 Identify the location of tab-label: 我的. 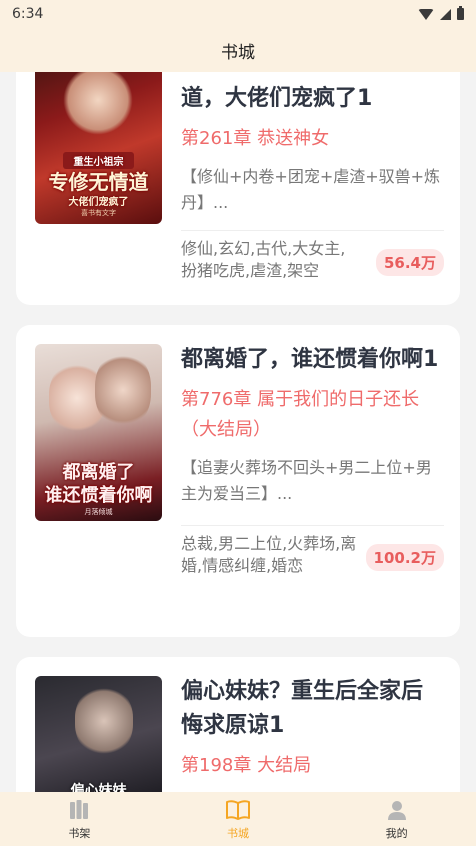
(396, 833).